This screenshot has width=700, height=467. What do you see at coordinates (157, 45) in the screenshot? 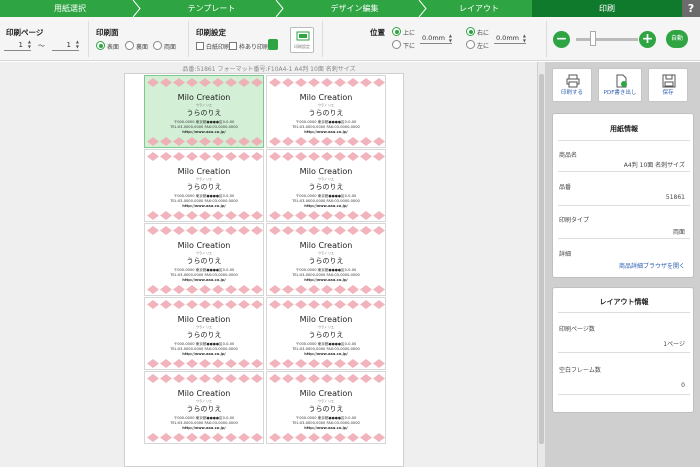
I see `side-both-radio` at bounding box center [157, 45].